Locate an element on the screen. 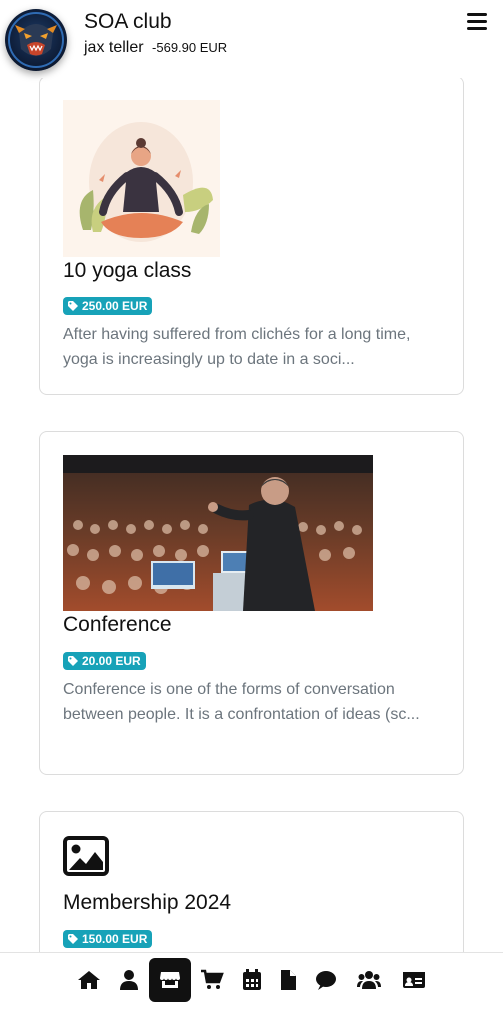 Image resolution: width=503 pixels, height=1024 pixels. image-placeholder-icon is located at coordinates (86, 856).